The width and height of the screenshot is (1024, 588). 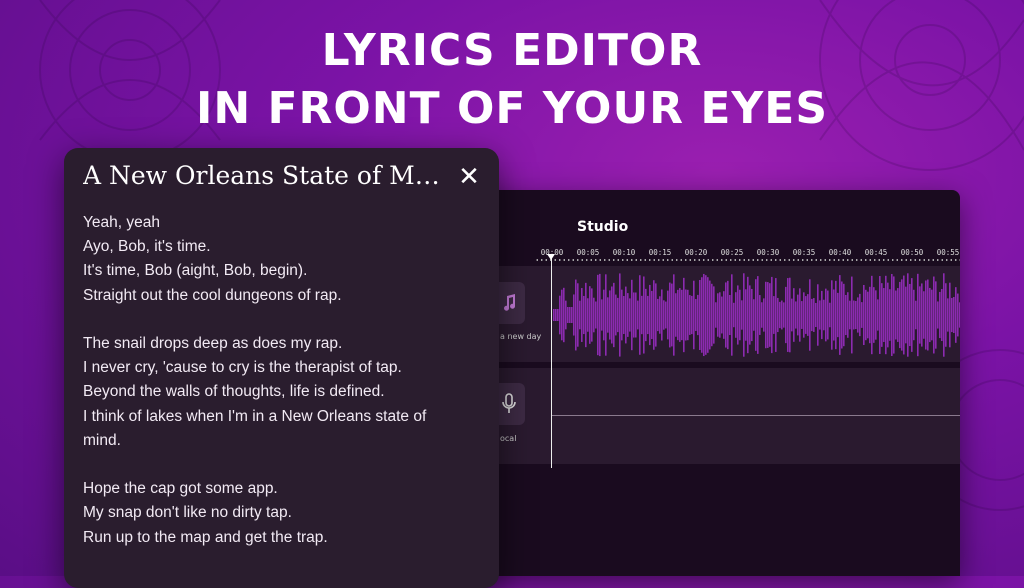 I want to click on playhead, so click(x=551, y=362).